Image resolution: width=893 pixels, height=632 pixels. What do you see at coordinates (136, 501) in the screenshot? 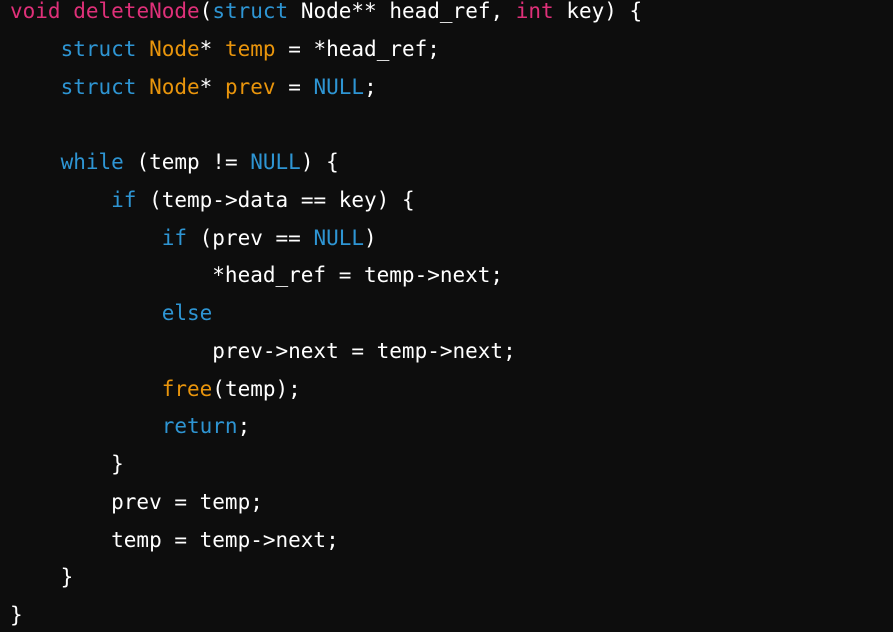
I see `code-token: prev = temp;` at bounding box center [136, 501].